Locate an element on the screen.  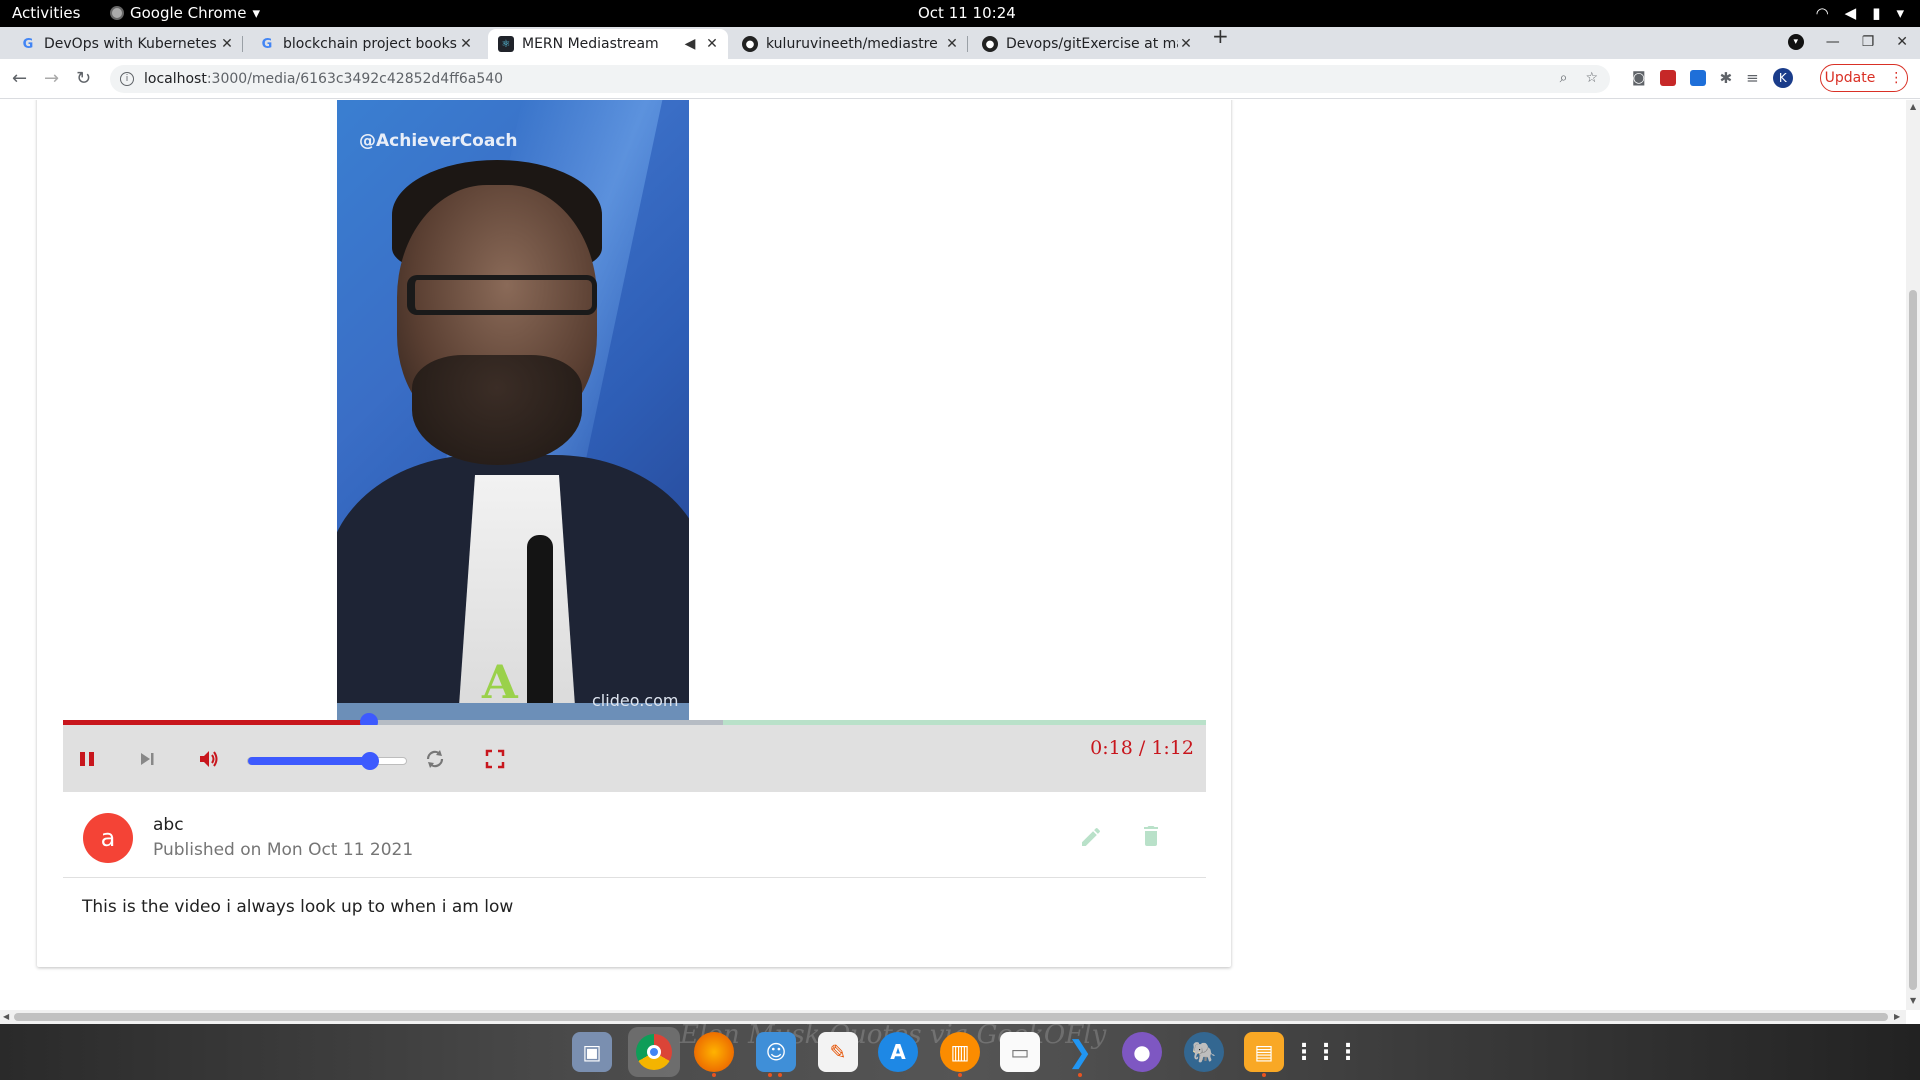
fullscreen-icon is located at coordinates (495, 759).